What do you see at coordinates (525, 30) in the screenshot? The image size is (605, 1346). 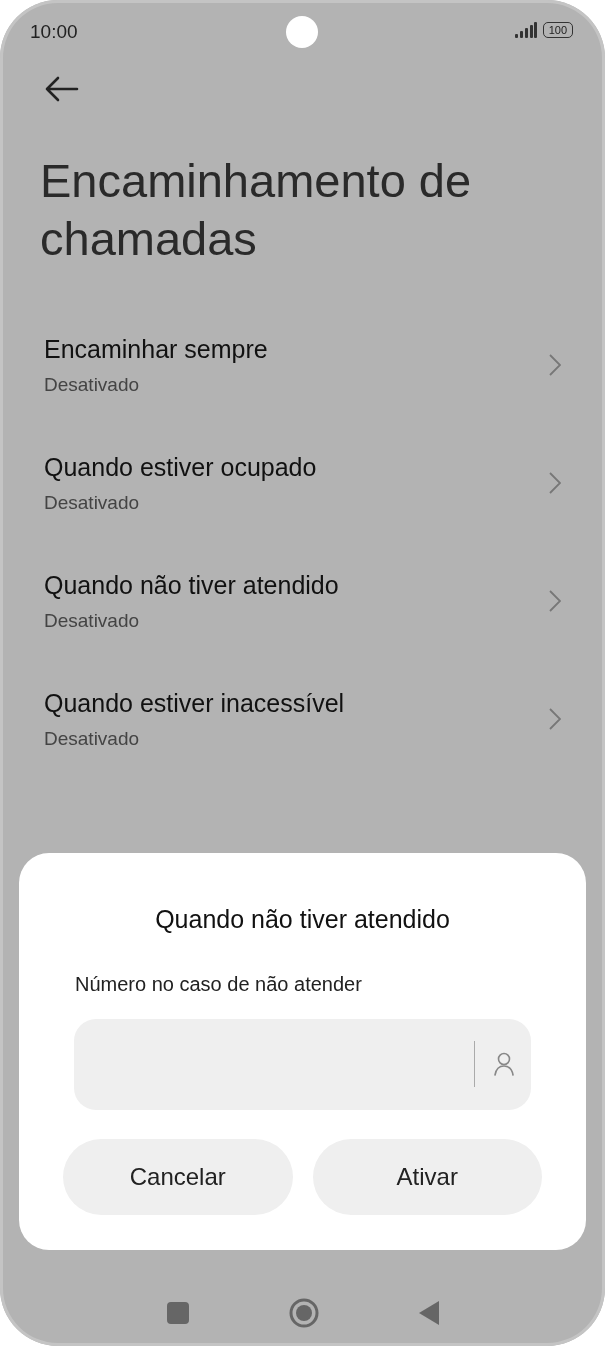 I see `signal-icon` at bounding box center [525, 30].